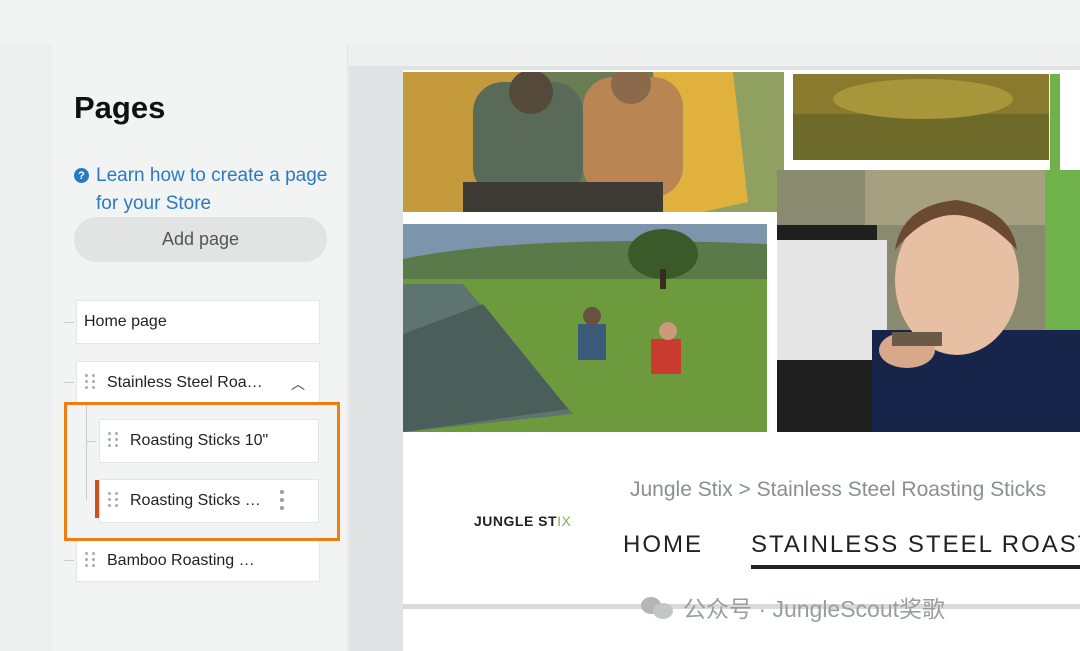 The height and width of the screenshot is (651, 1080). Describe the element at coordinates (298, 384) in the screenshot. I see `chevron-up-icon: ︿` at that location.